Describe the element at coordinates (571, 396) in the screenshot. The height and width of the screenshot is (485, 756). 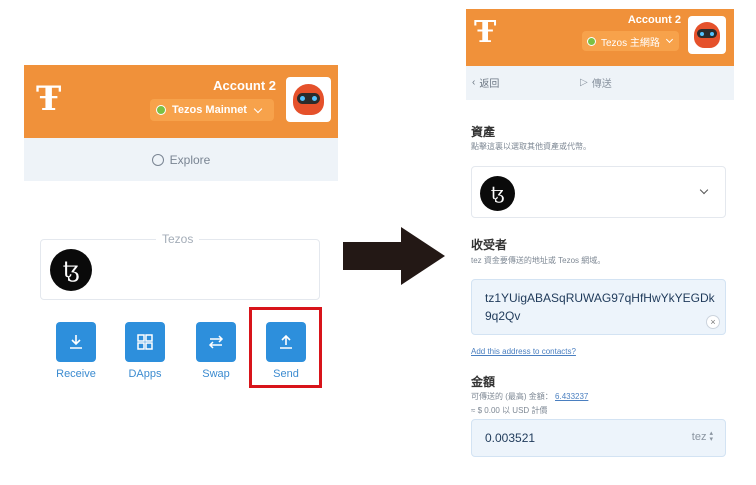
I see `amount-available-value: 6.433237` at that location.